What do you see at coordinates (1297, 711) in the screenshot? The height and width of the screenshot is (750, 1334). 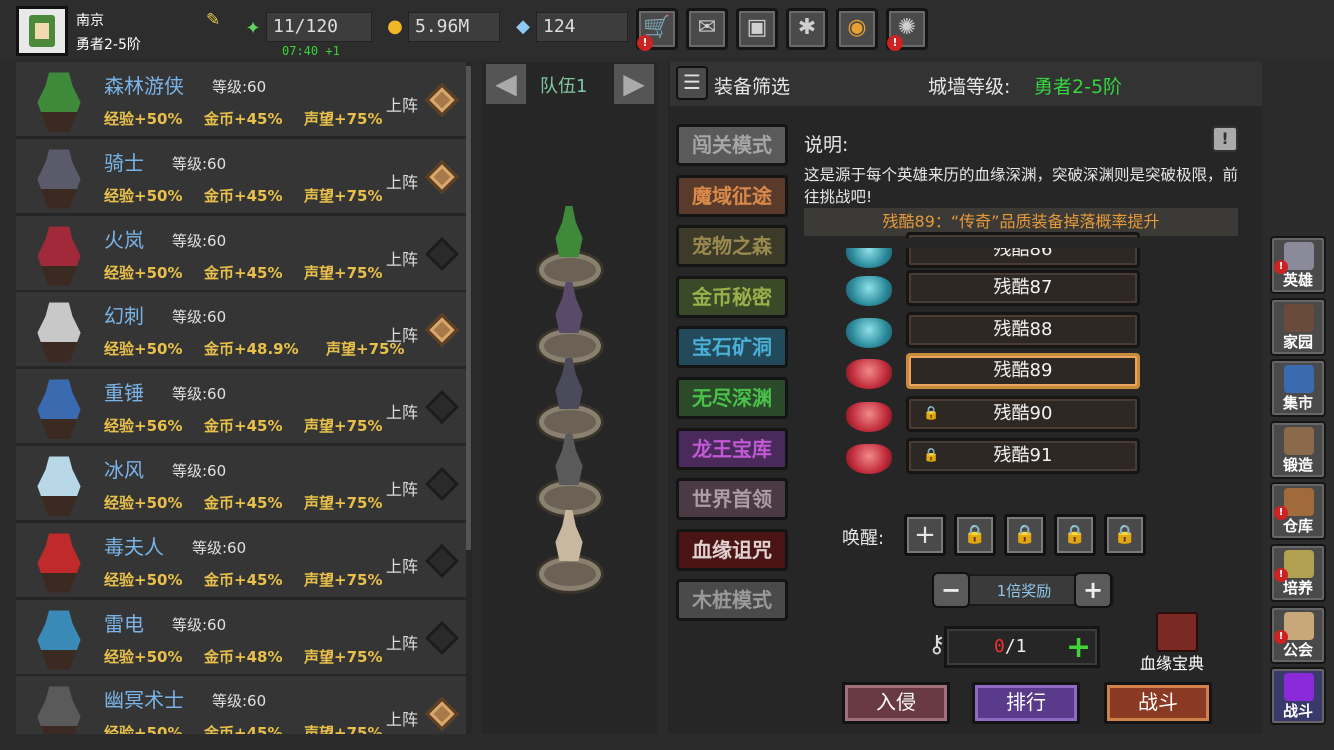 I see `nav-label: 战斗` at bounding box center [1297, 711].